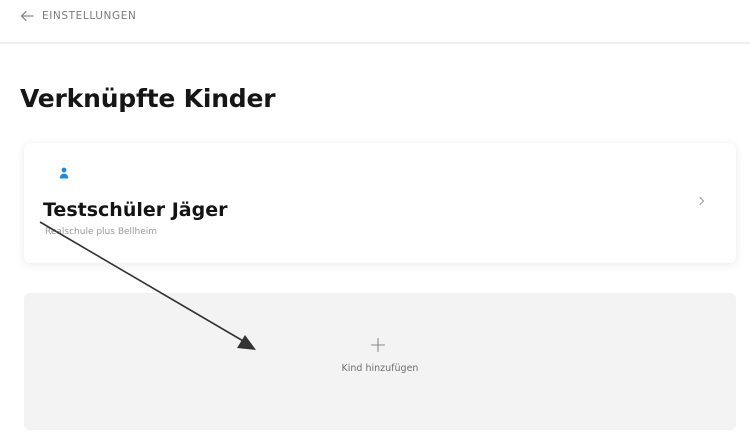 This screenshot has width=750, height=432. I want to click on arrow-left-icon, so click(27, 16).